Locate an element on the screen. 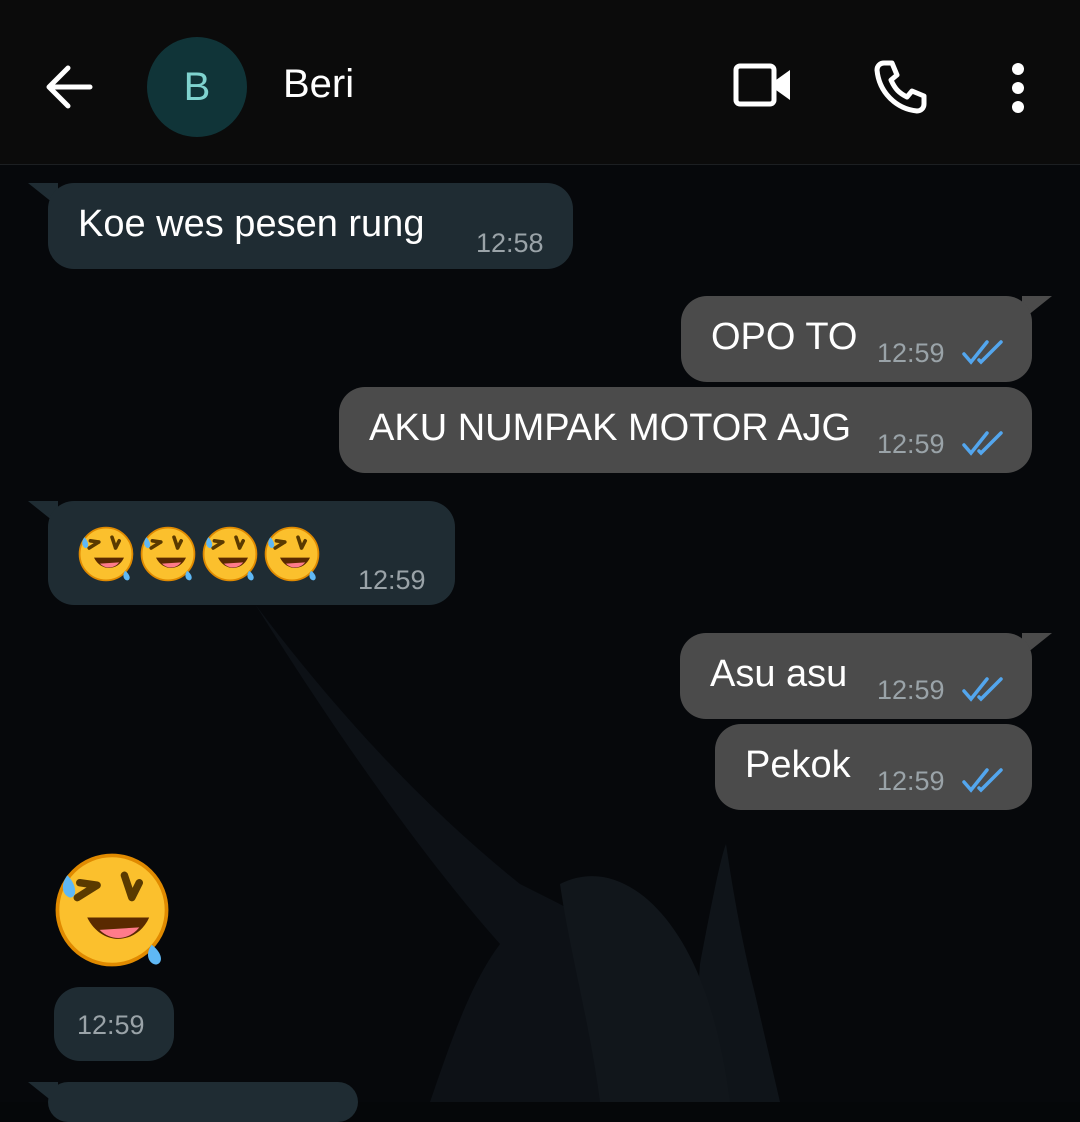 The image size is (1080, 1122). message-text: AKU NUMPAK MOTOR AJG is located at coordinates (610, 428).